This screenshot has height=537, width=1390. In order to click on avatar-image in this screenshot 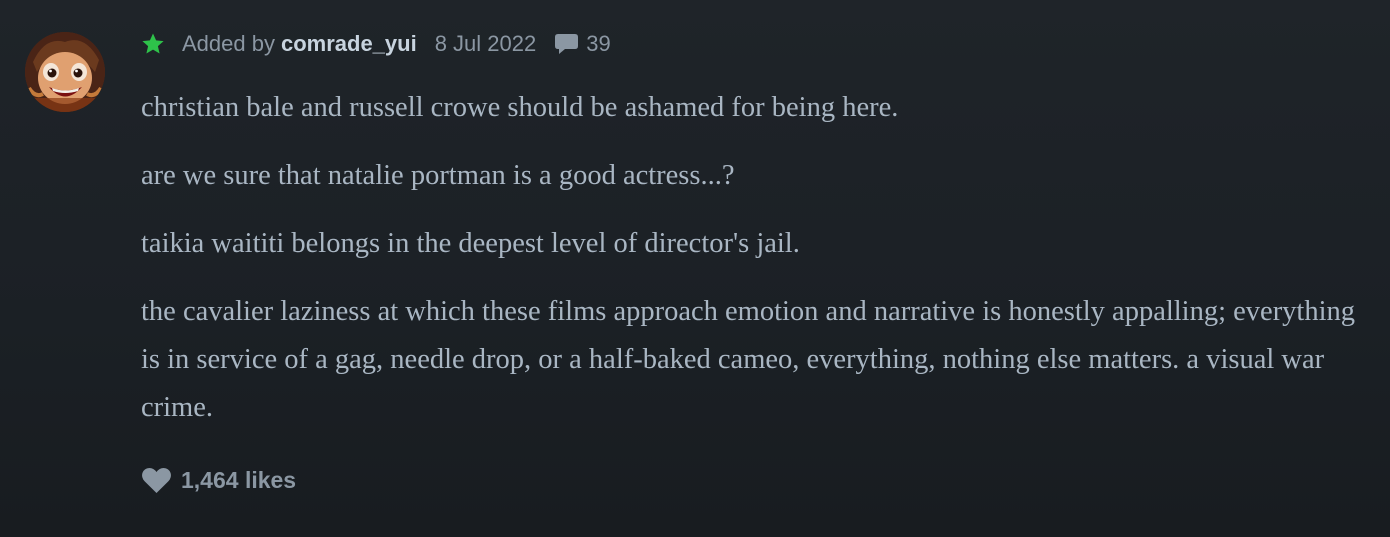, I will do `click(65, 72)`.